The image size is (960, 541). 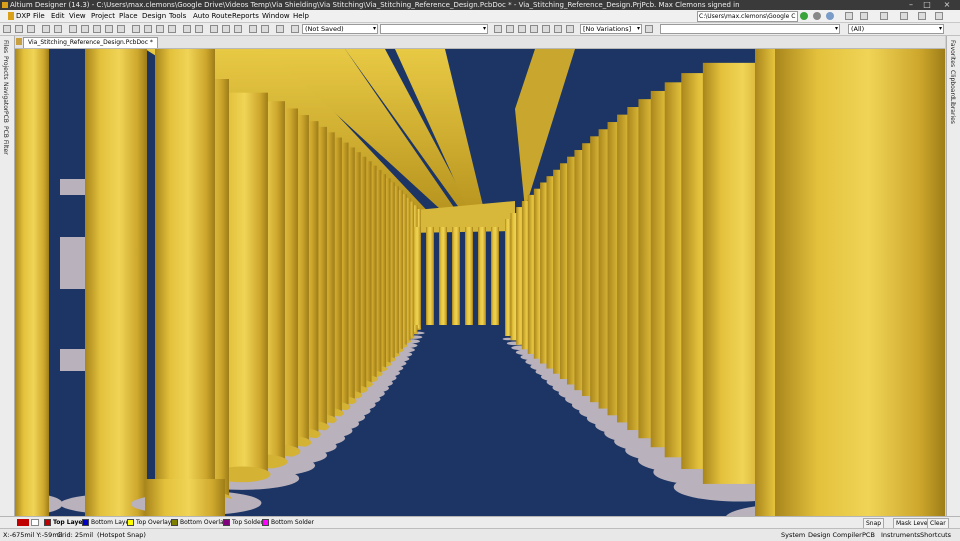 I want to click on project-path-field: C:\Users\max.clemons\Google C, so click(x=747, y=16).